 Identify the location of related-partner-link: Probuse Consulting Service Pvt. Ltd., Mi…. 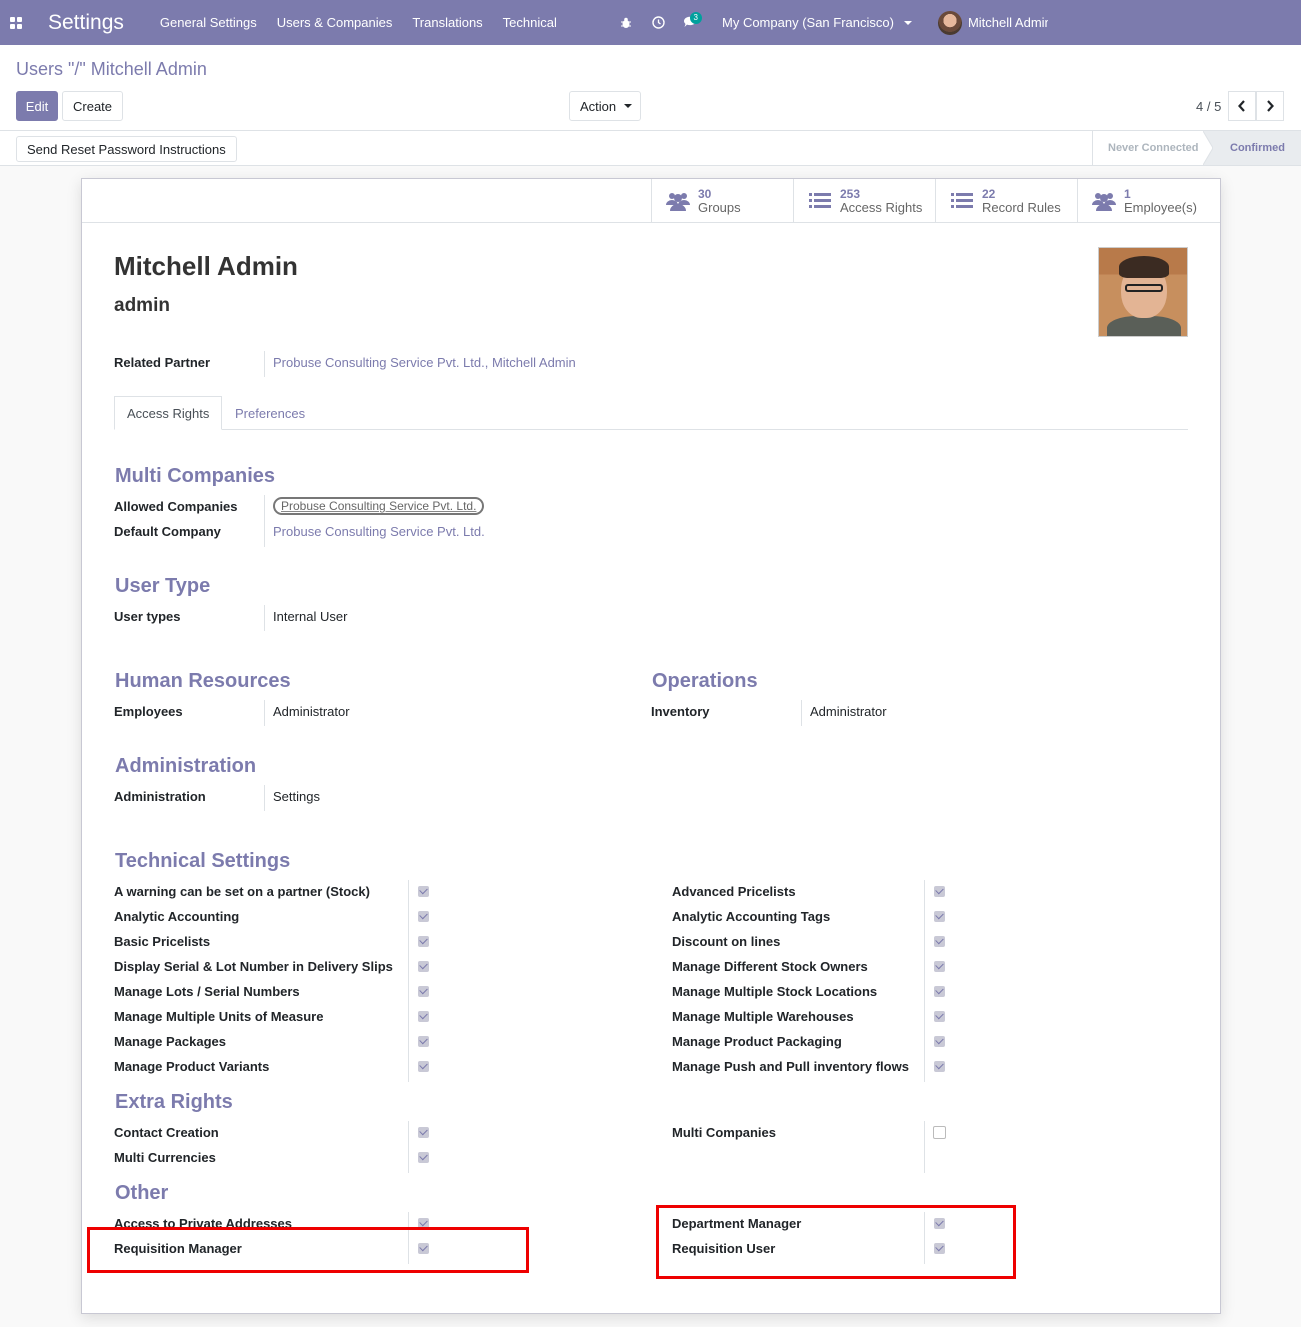
(424, 362).